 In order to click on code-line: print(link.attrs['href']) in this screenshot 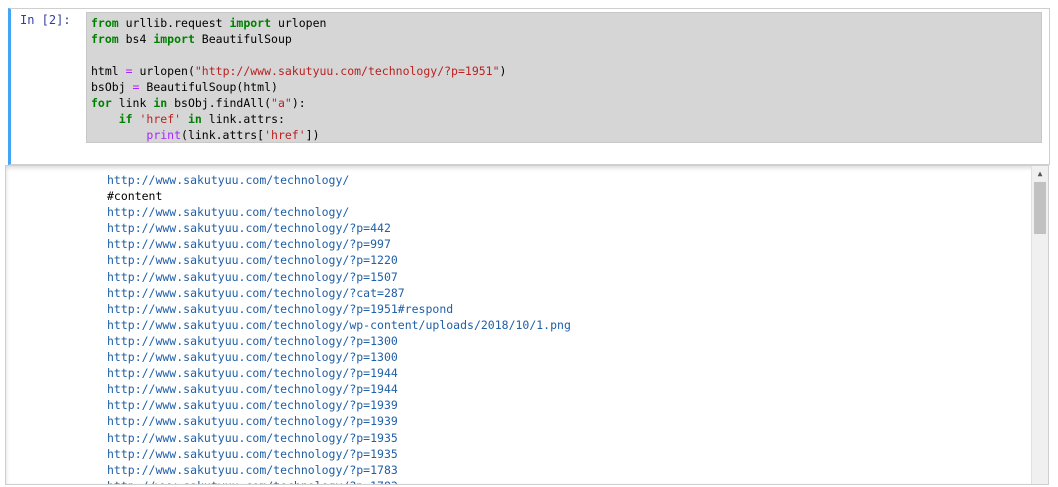, I will do `click(298, 135)`.